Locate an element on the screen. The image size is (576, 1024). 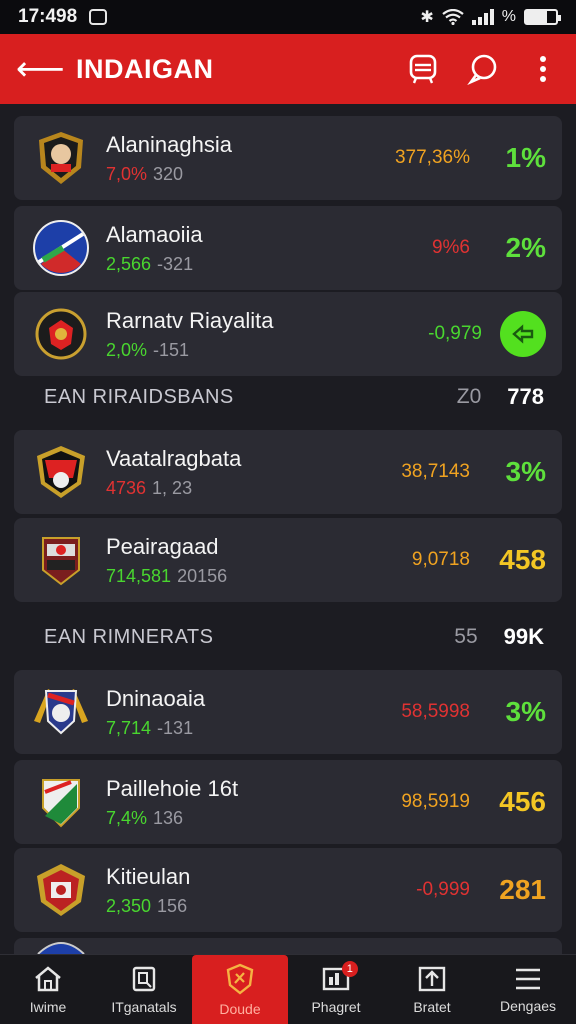
nav-ticket: ITganatals is located at coordinates (144, 989).